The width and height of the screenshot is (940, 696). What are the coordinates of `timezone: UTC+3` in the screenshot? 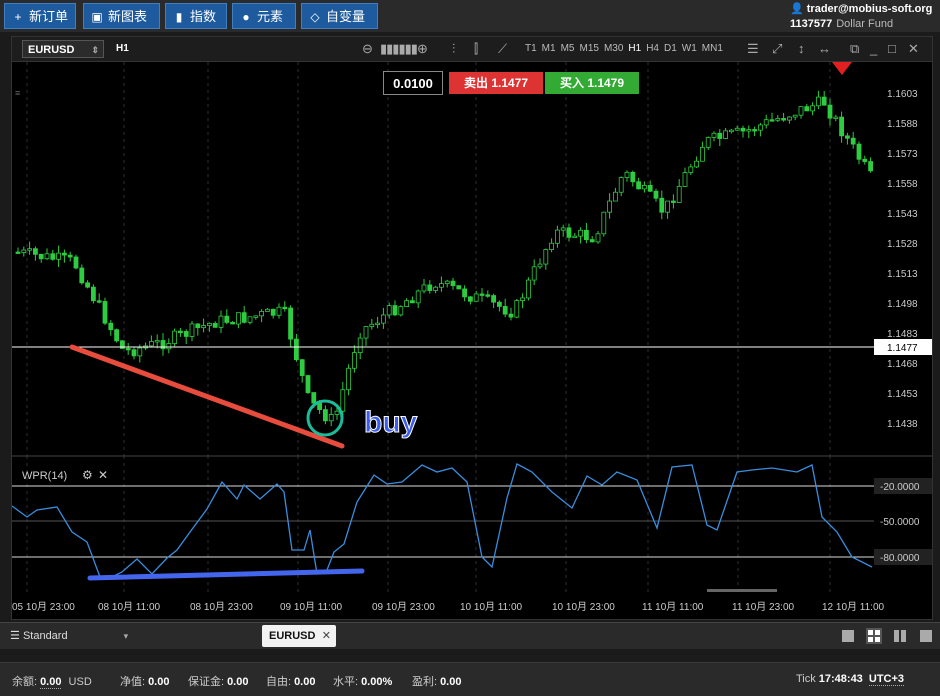 It's located at (886, 679).